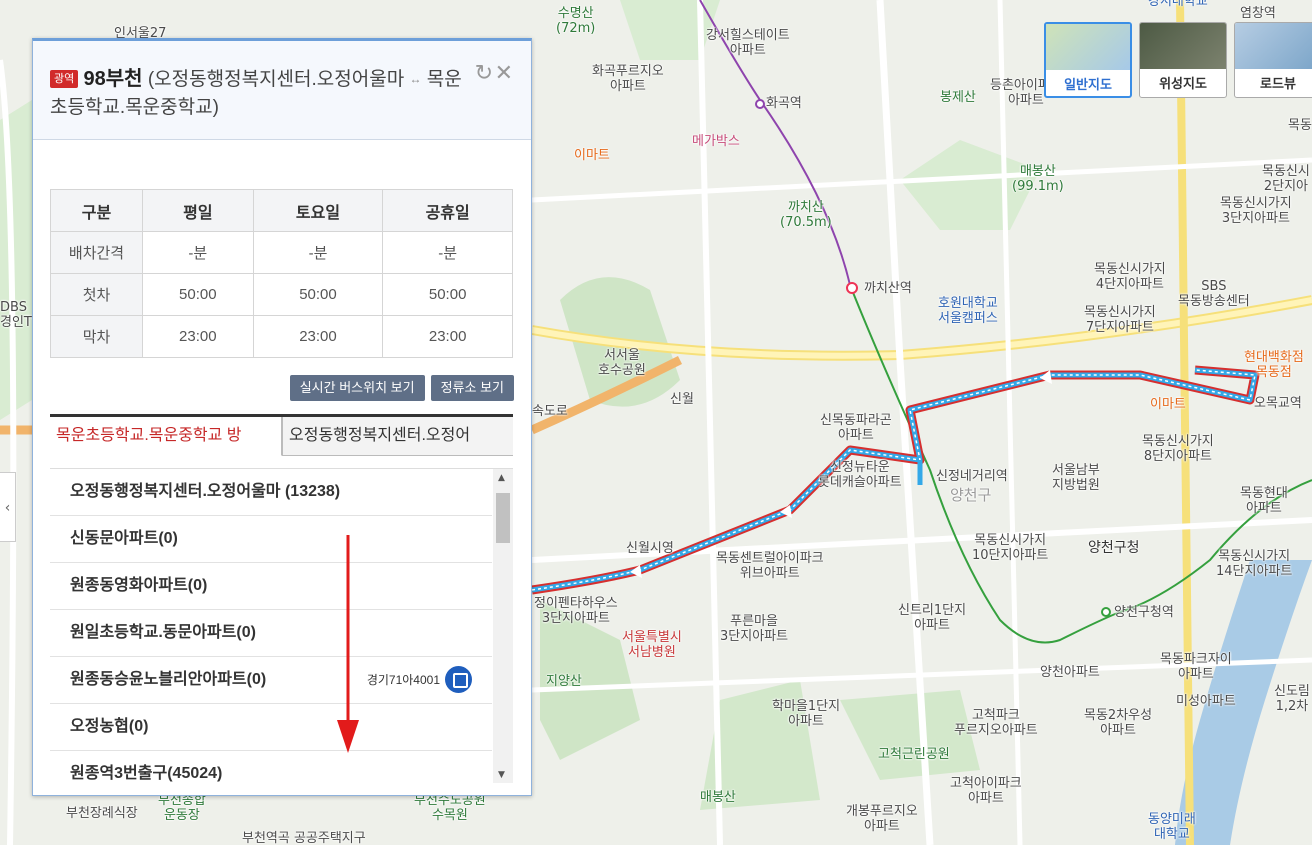 The width and height of the screenshot is (1312, 845). Describe the element at coordinates (447, 210) in the screenshot. I see `schedule-header: 공휴일` at that location.